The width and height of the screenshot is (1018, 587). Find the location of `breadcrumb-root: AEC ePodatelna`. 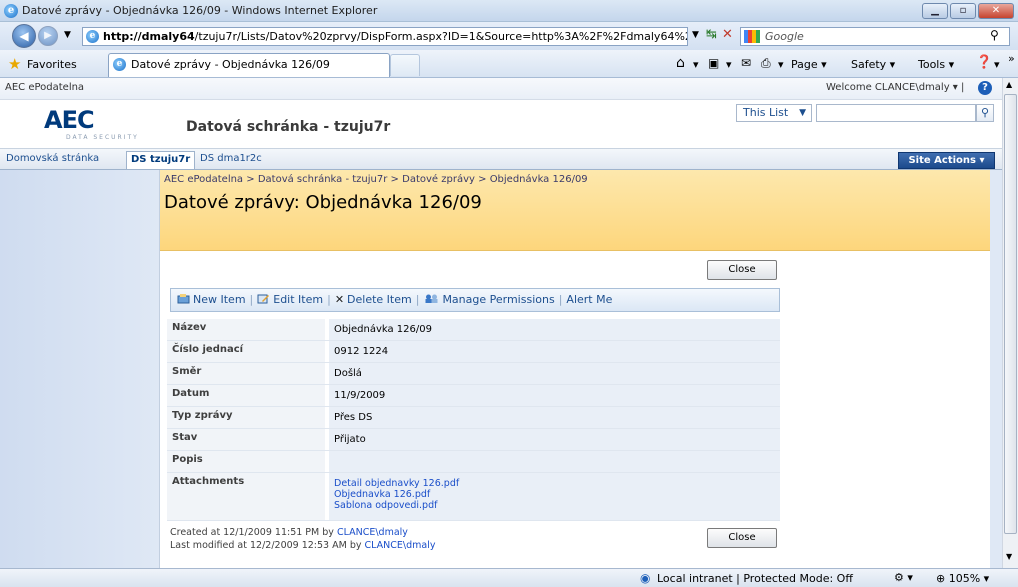

breadcrumb-root: AEC ePodatelna is located at coordinates (203, 179).